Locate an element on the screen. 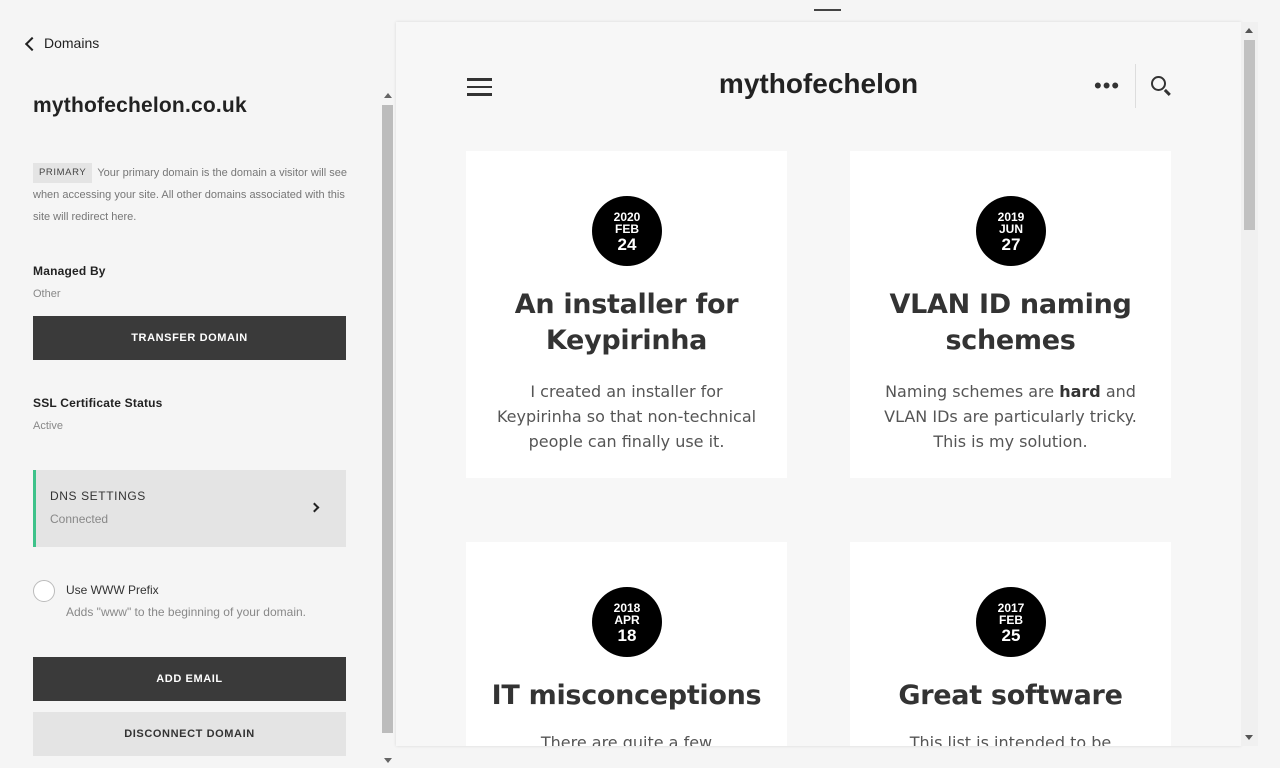 The image size is (1280, 768). chevron-left-icon is located at coordinates (32, 43).